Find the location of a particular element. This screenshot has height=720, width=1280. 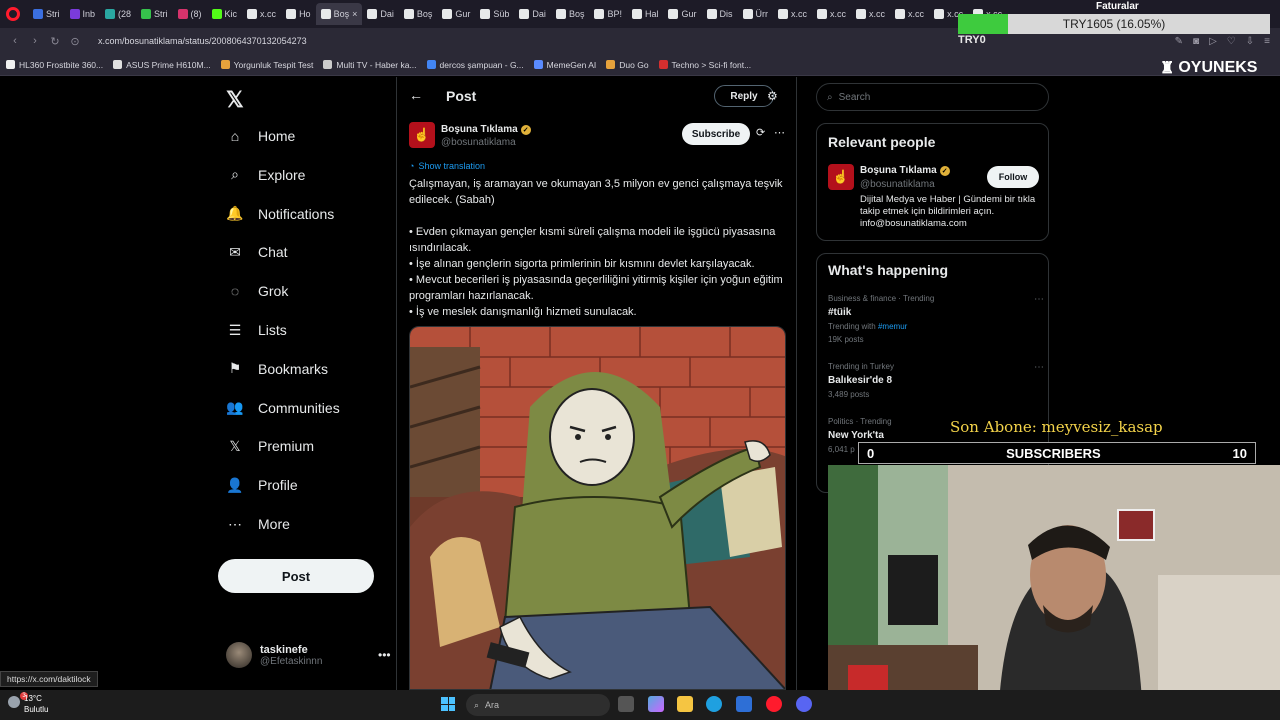

post-button: Post is located at coordinates (296, 576).